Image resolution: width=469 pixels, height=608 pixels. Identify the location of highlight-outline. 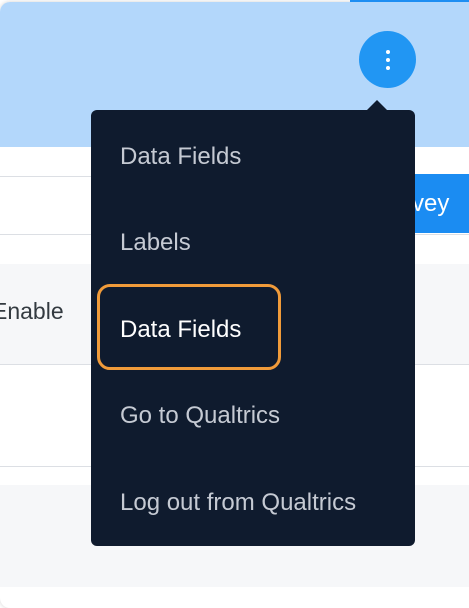
(189, 327).